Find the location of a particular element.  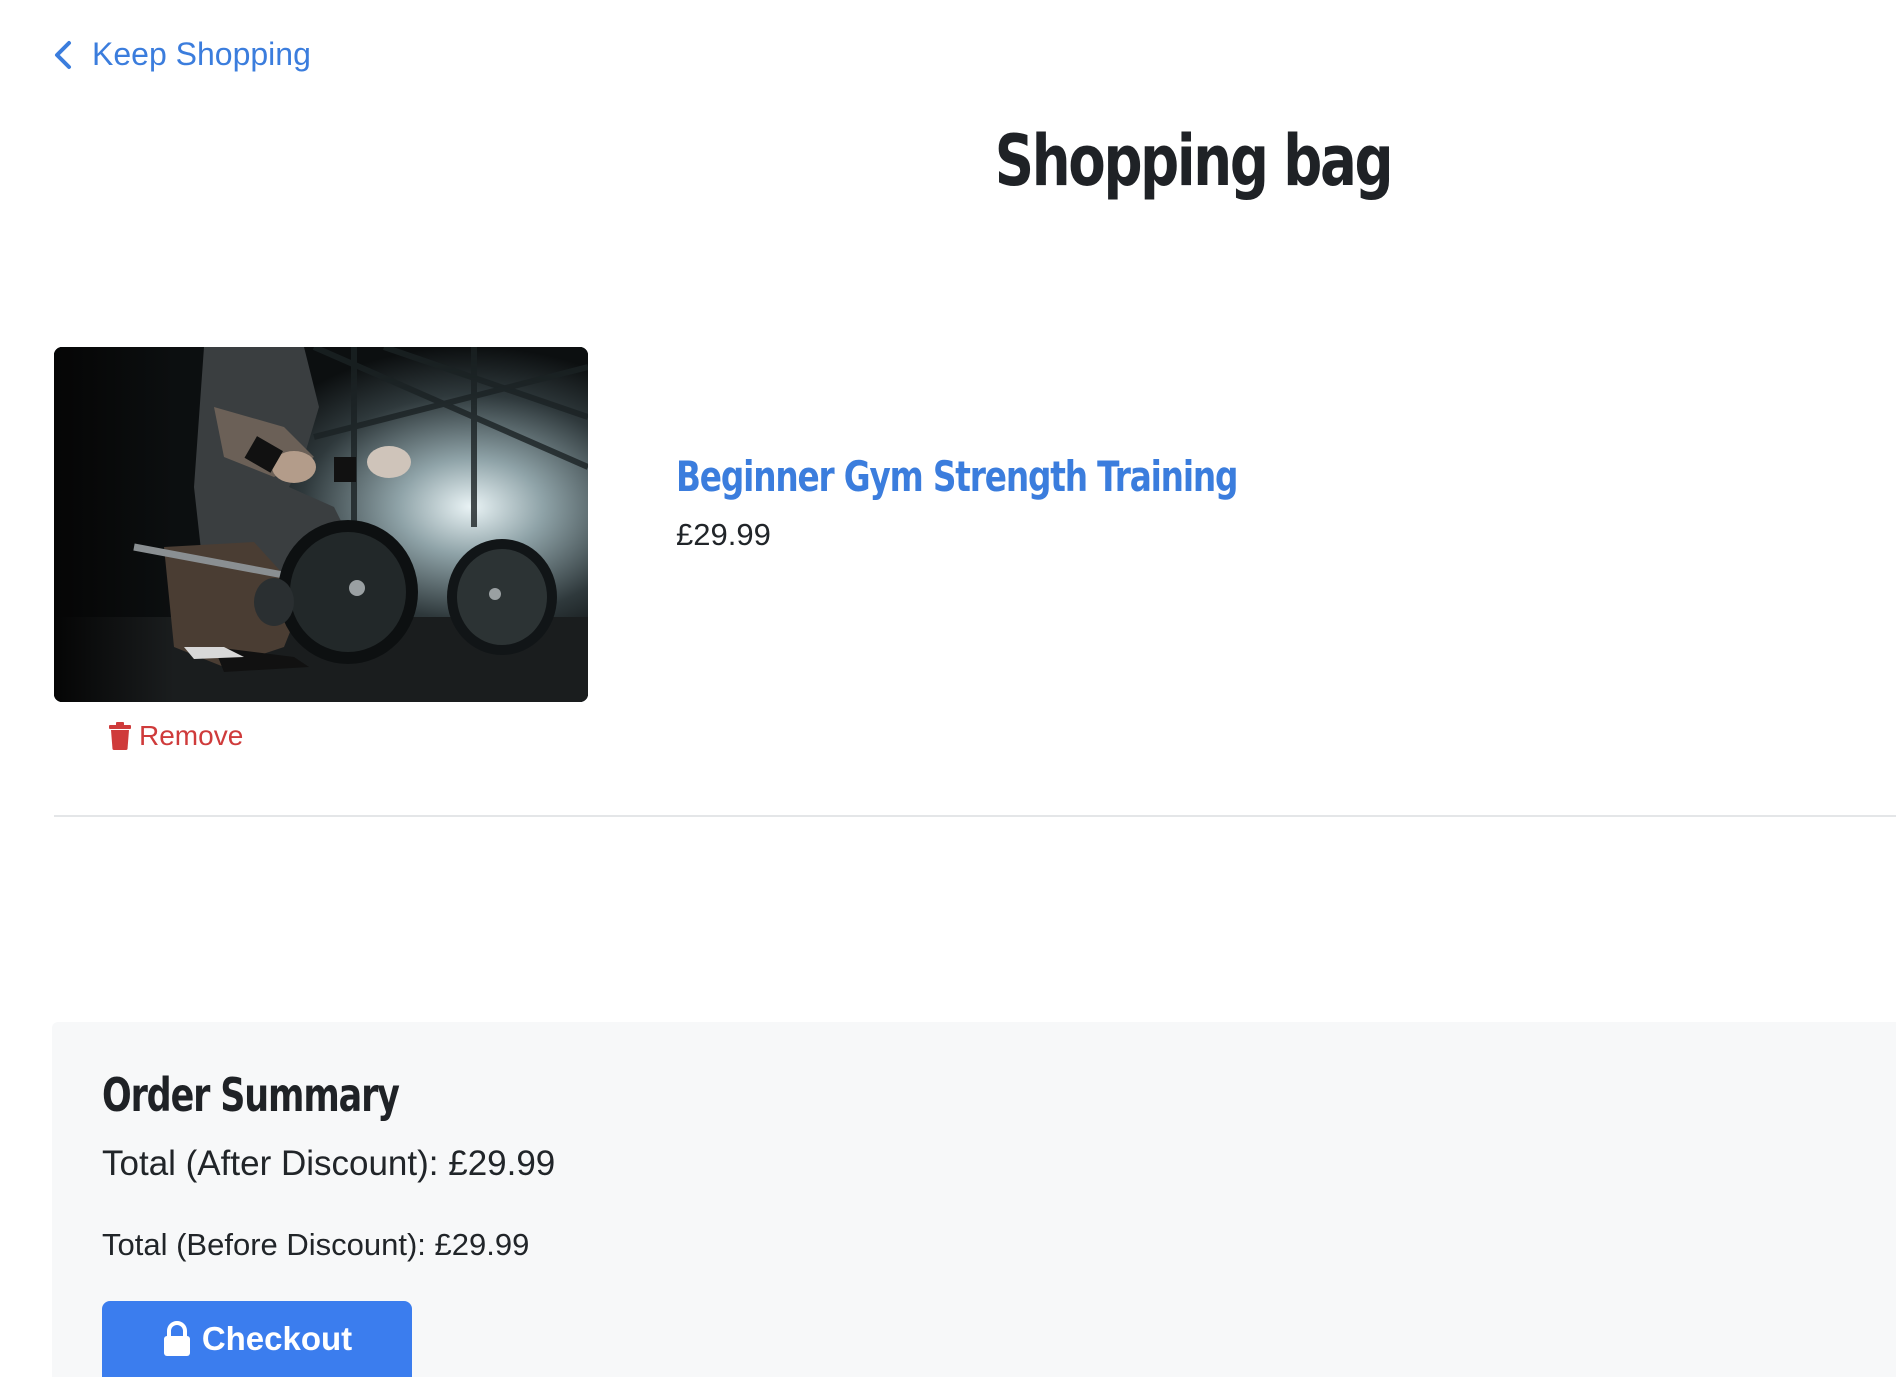

divider is located at coordinates (975, 816).